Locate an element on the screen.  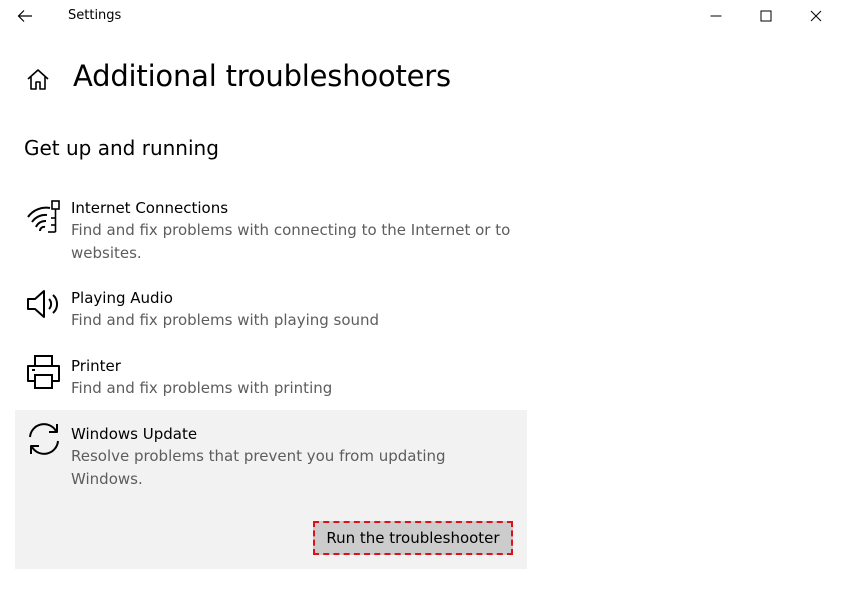
close-button is located at coordinates (816, 16).